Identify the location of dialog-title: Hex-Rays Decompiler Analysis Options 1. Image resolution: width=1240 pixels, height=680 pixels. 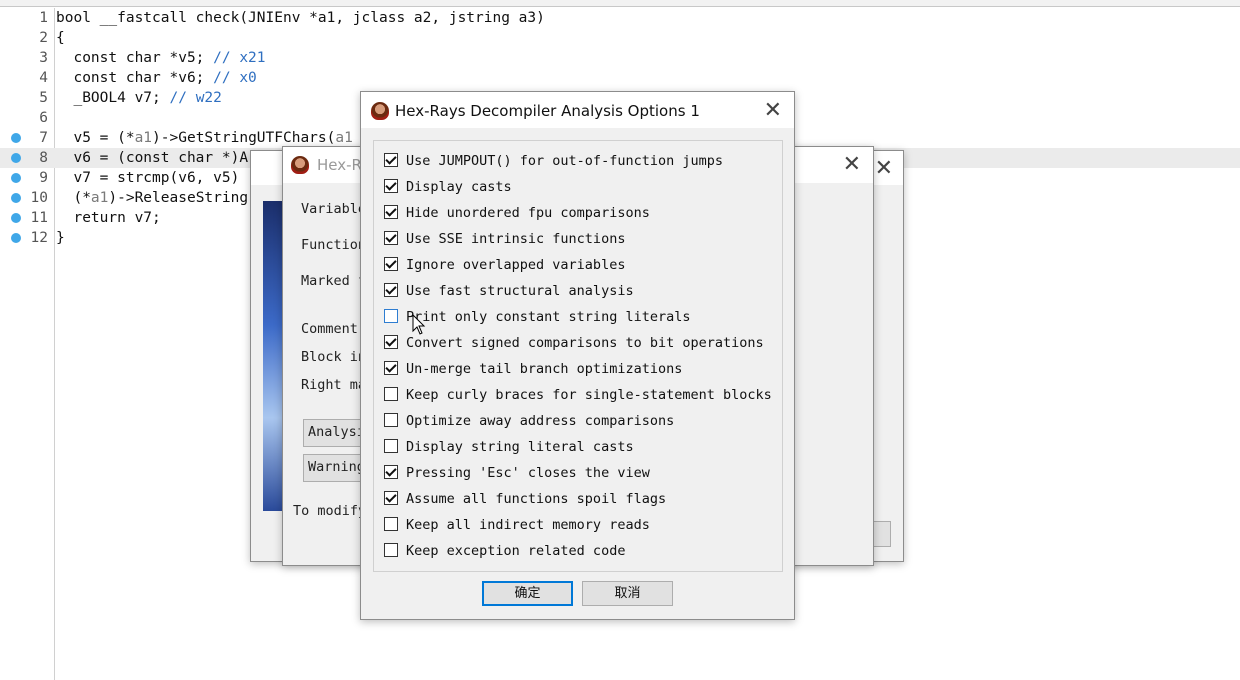
(547, 111).